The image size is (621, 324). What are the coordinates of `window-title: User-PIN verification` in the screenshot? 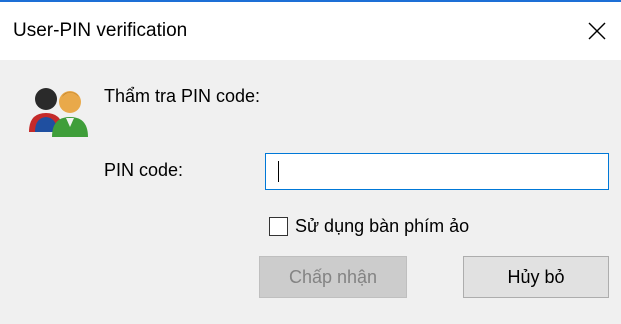 It's located at (100, 30).